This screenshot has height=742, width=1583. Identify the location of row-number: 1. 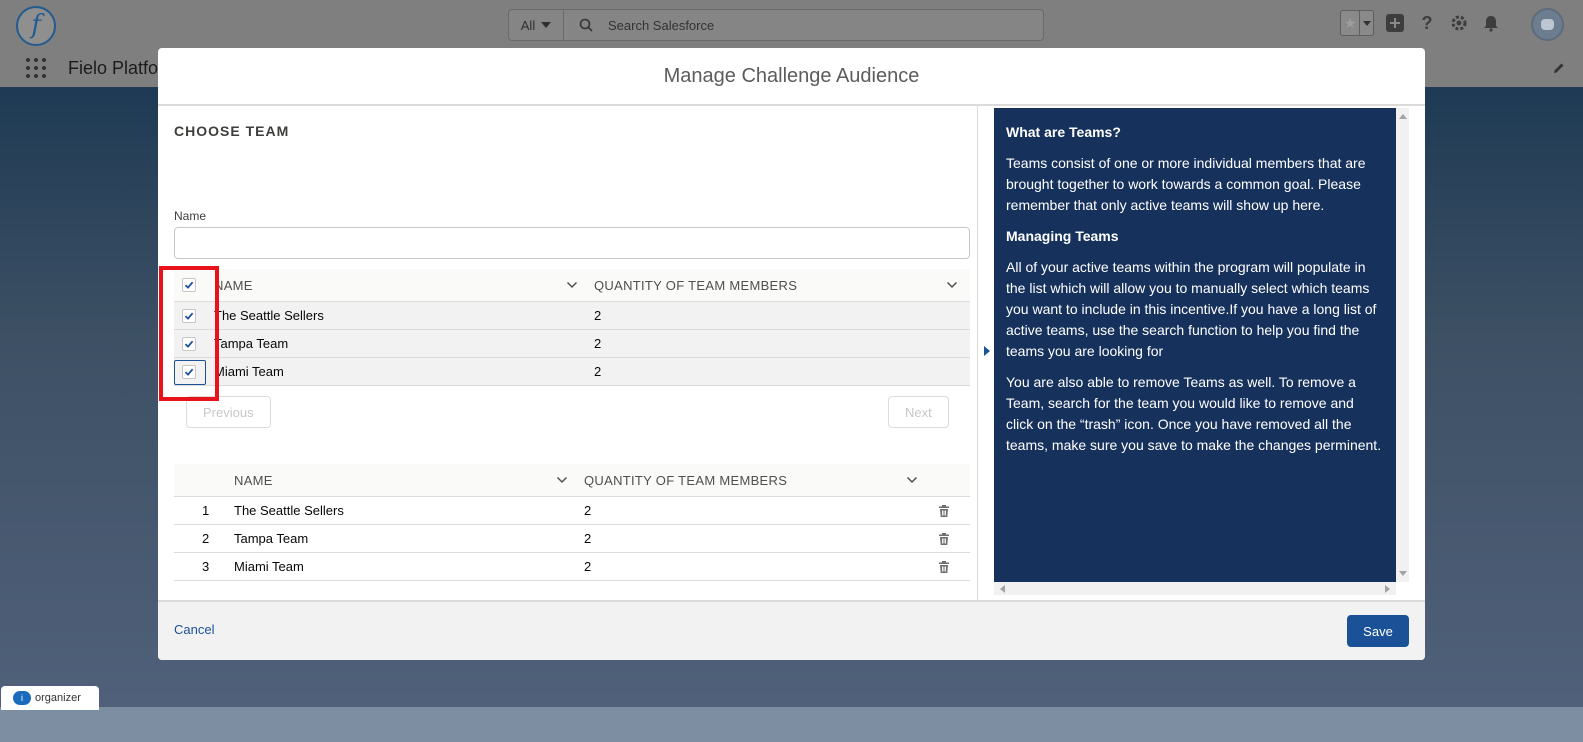
(206, 510).